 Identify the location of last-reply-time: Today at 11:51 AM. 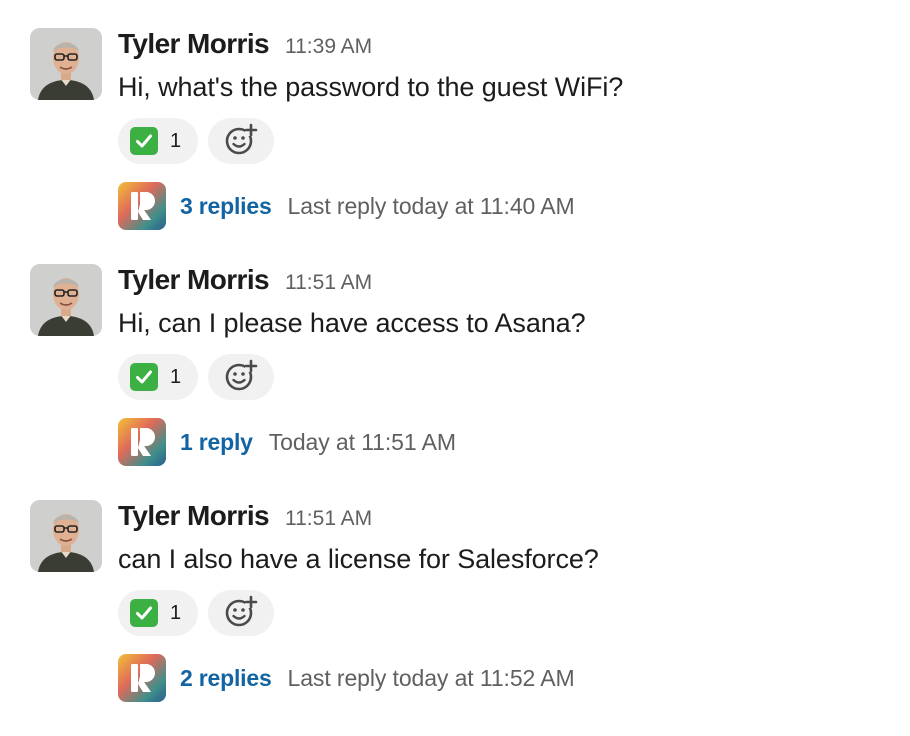
(362, 441).